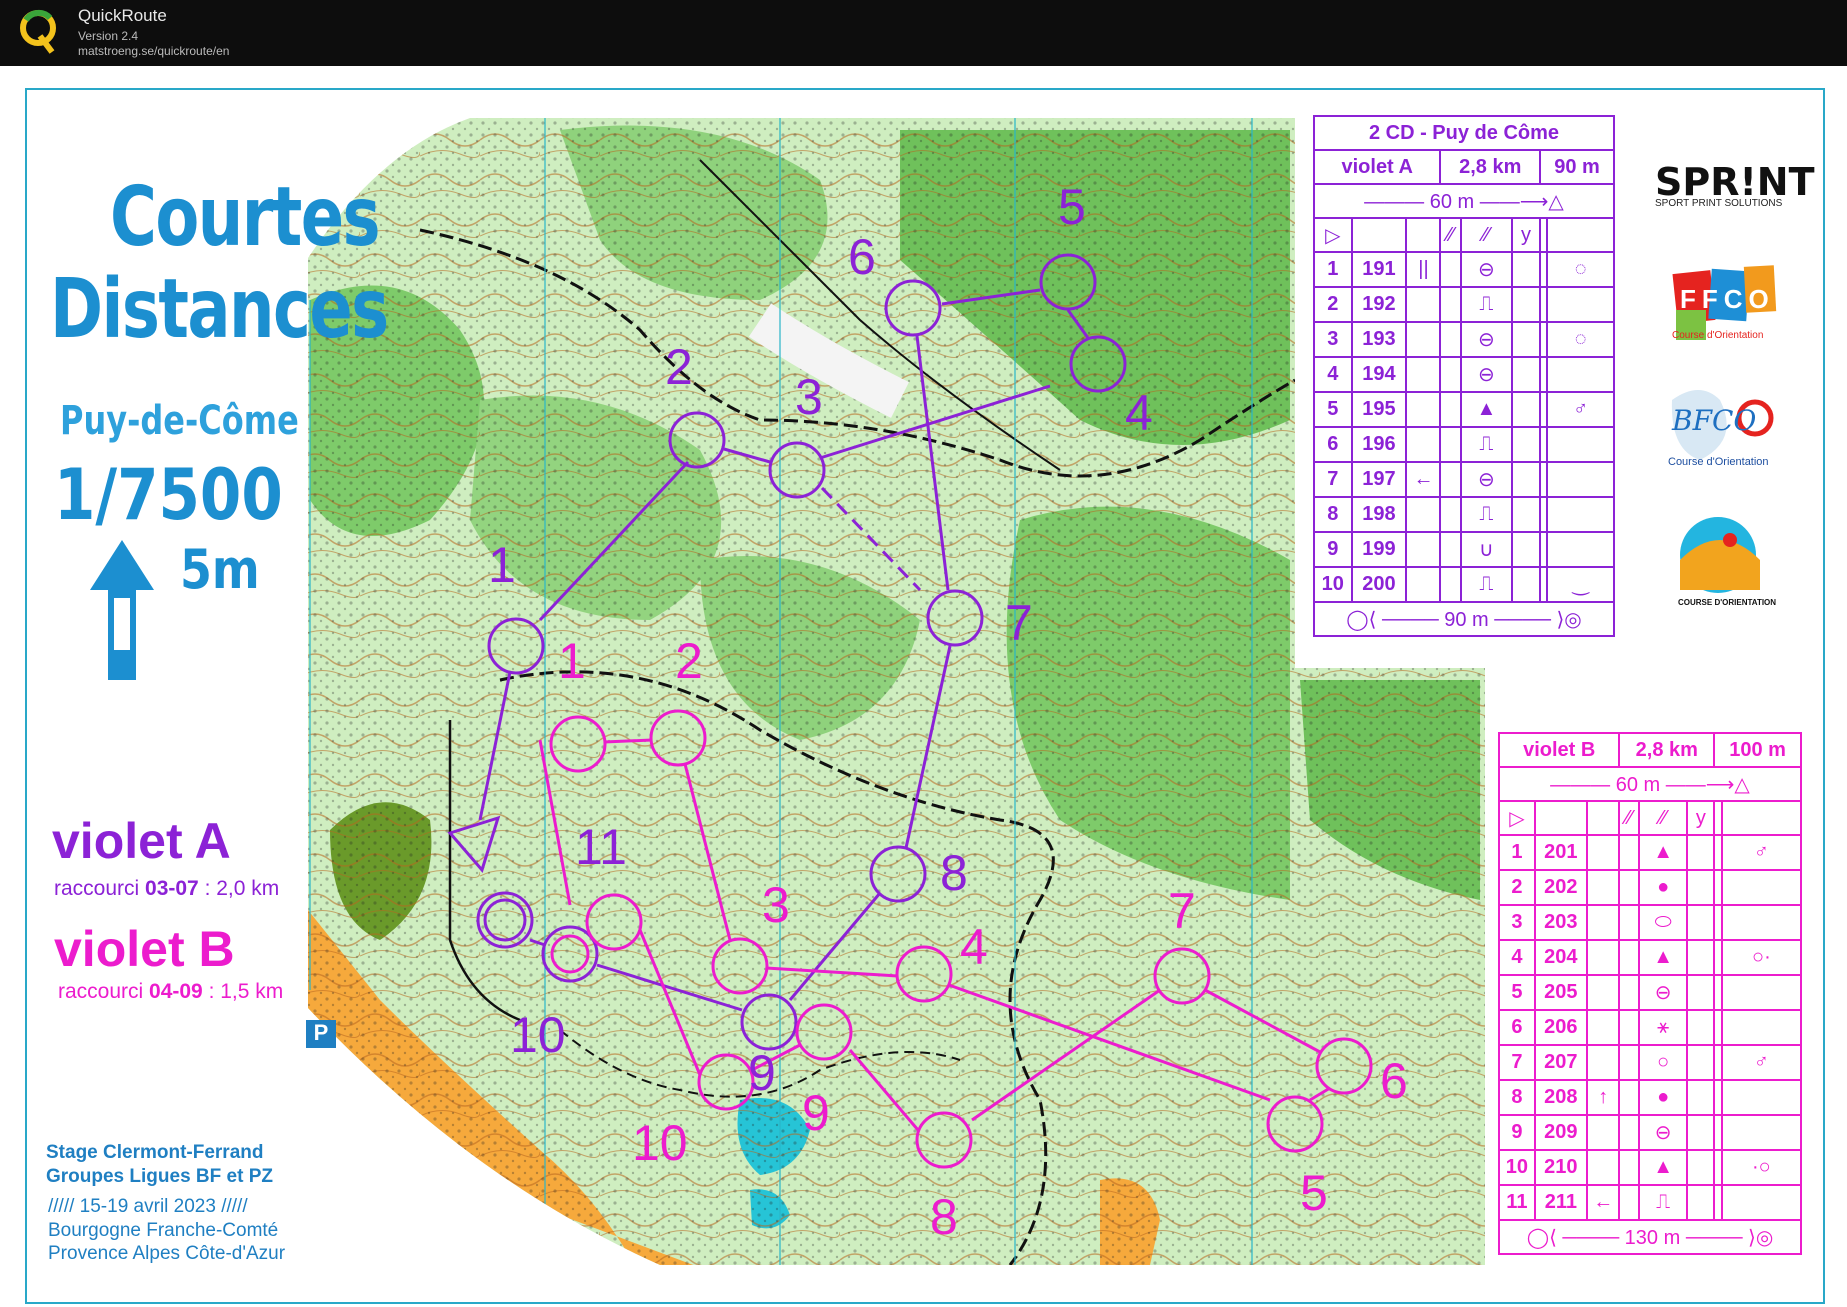  Describe the element at coordinates (1761, 1202) in the screenshot. I see `desc-b-location-detail` at that location.